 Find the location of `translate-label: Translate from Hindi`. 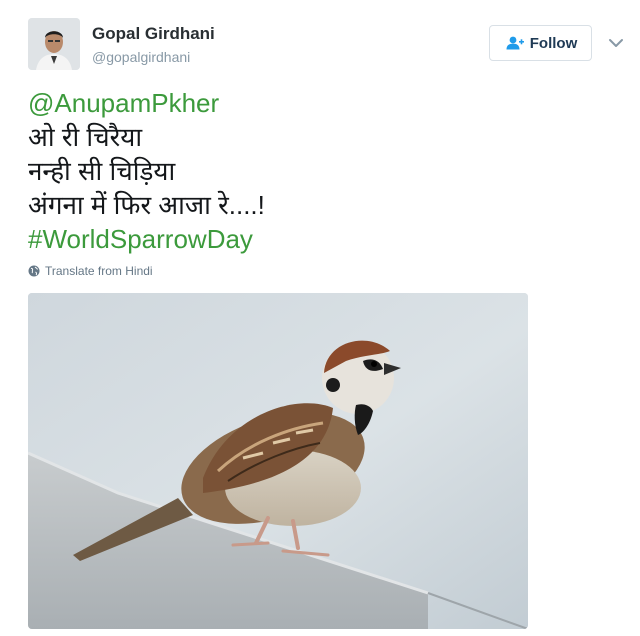

translate-label: Translate from Hindi is located at coordinates (99, 271).